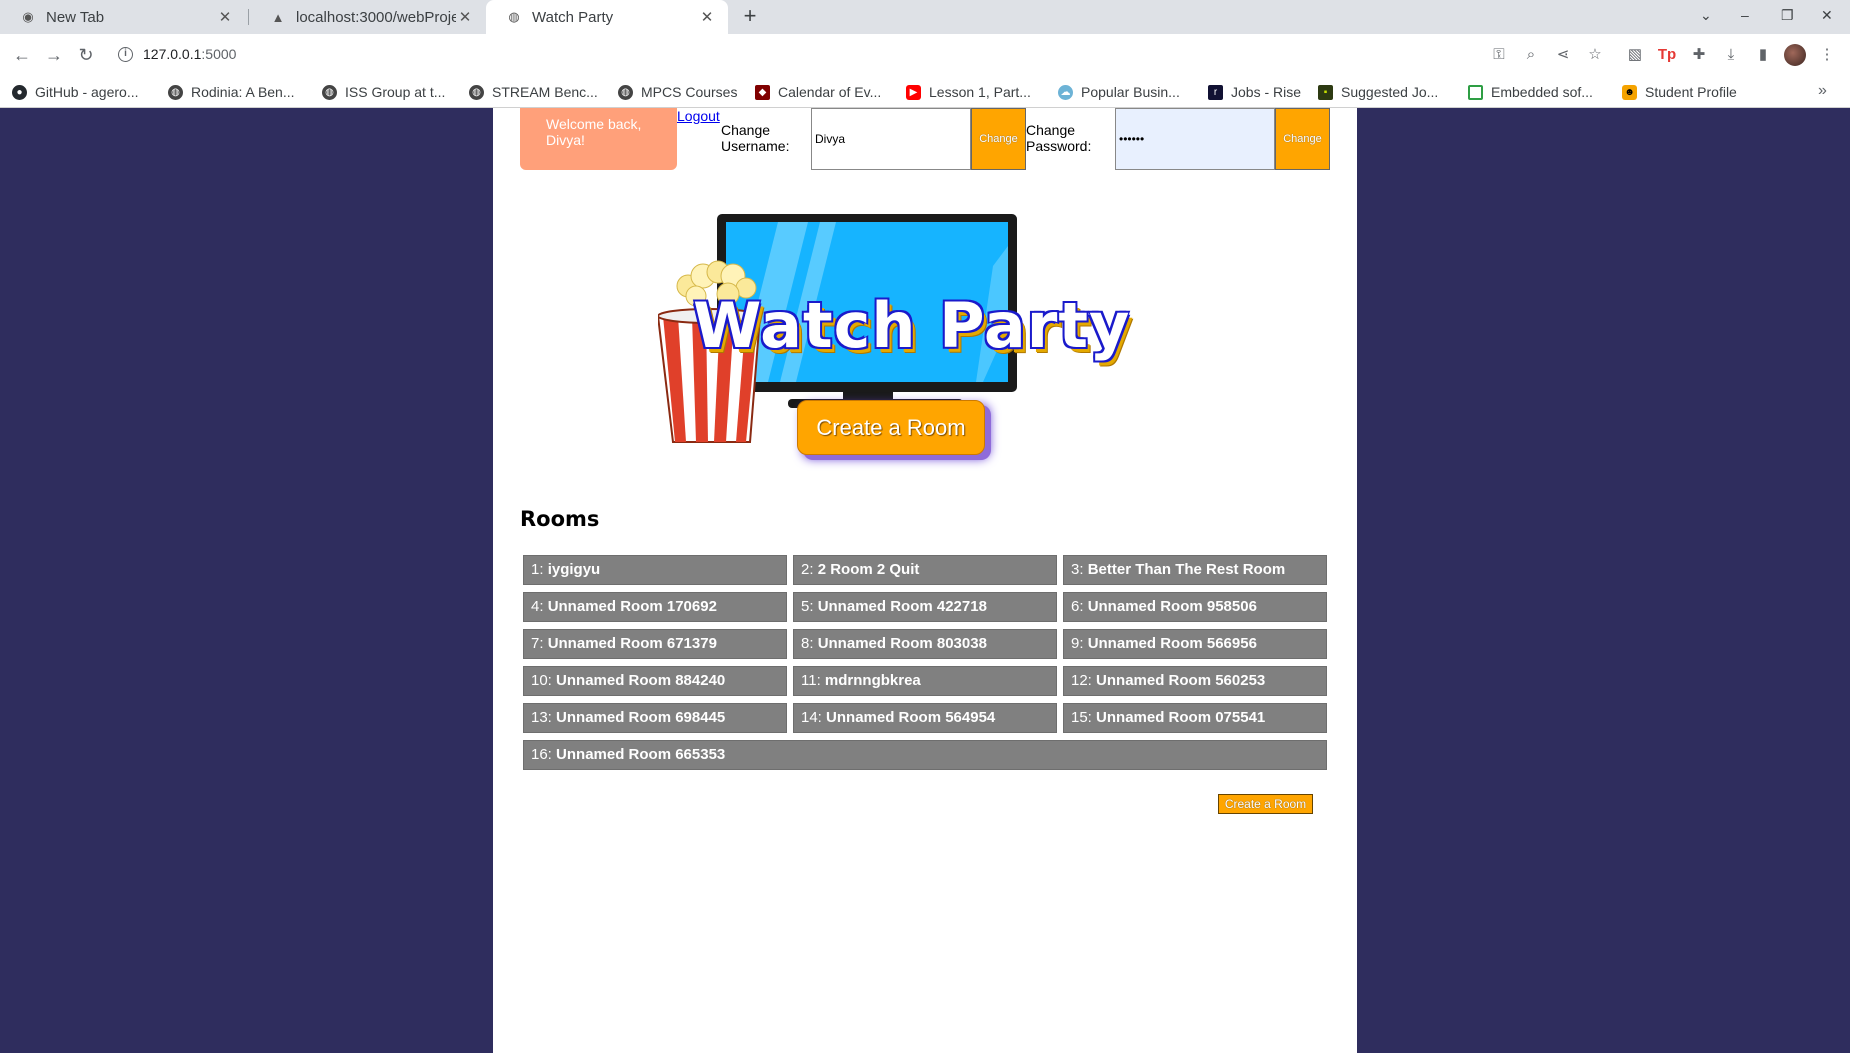 The width and height of the screenshot is (1850, 1053). I want to click on minimize-icon: –, so click(1745, 15).